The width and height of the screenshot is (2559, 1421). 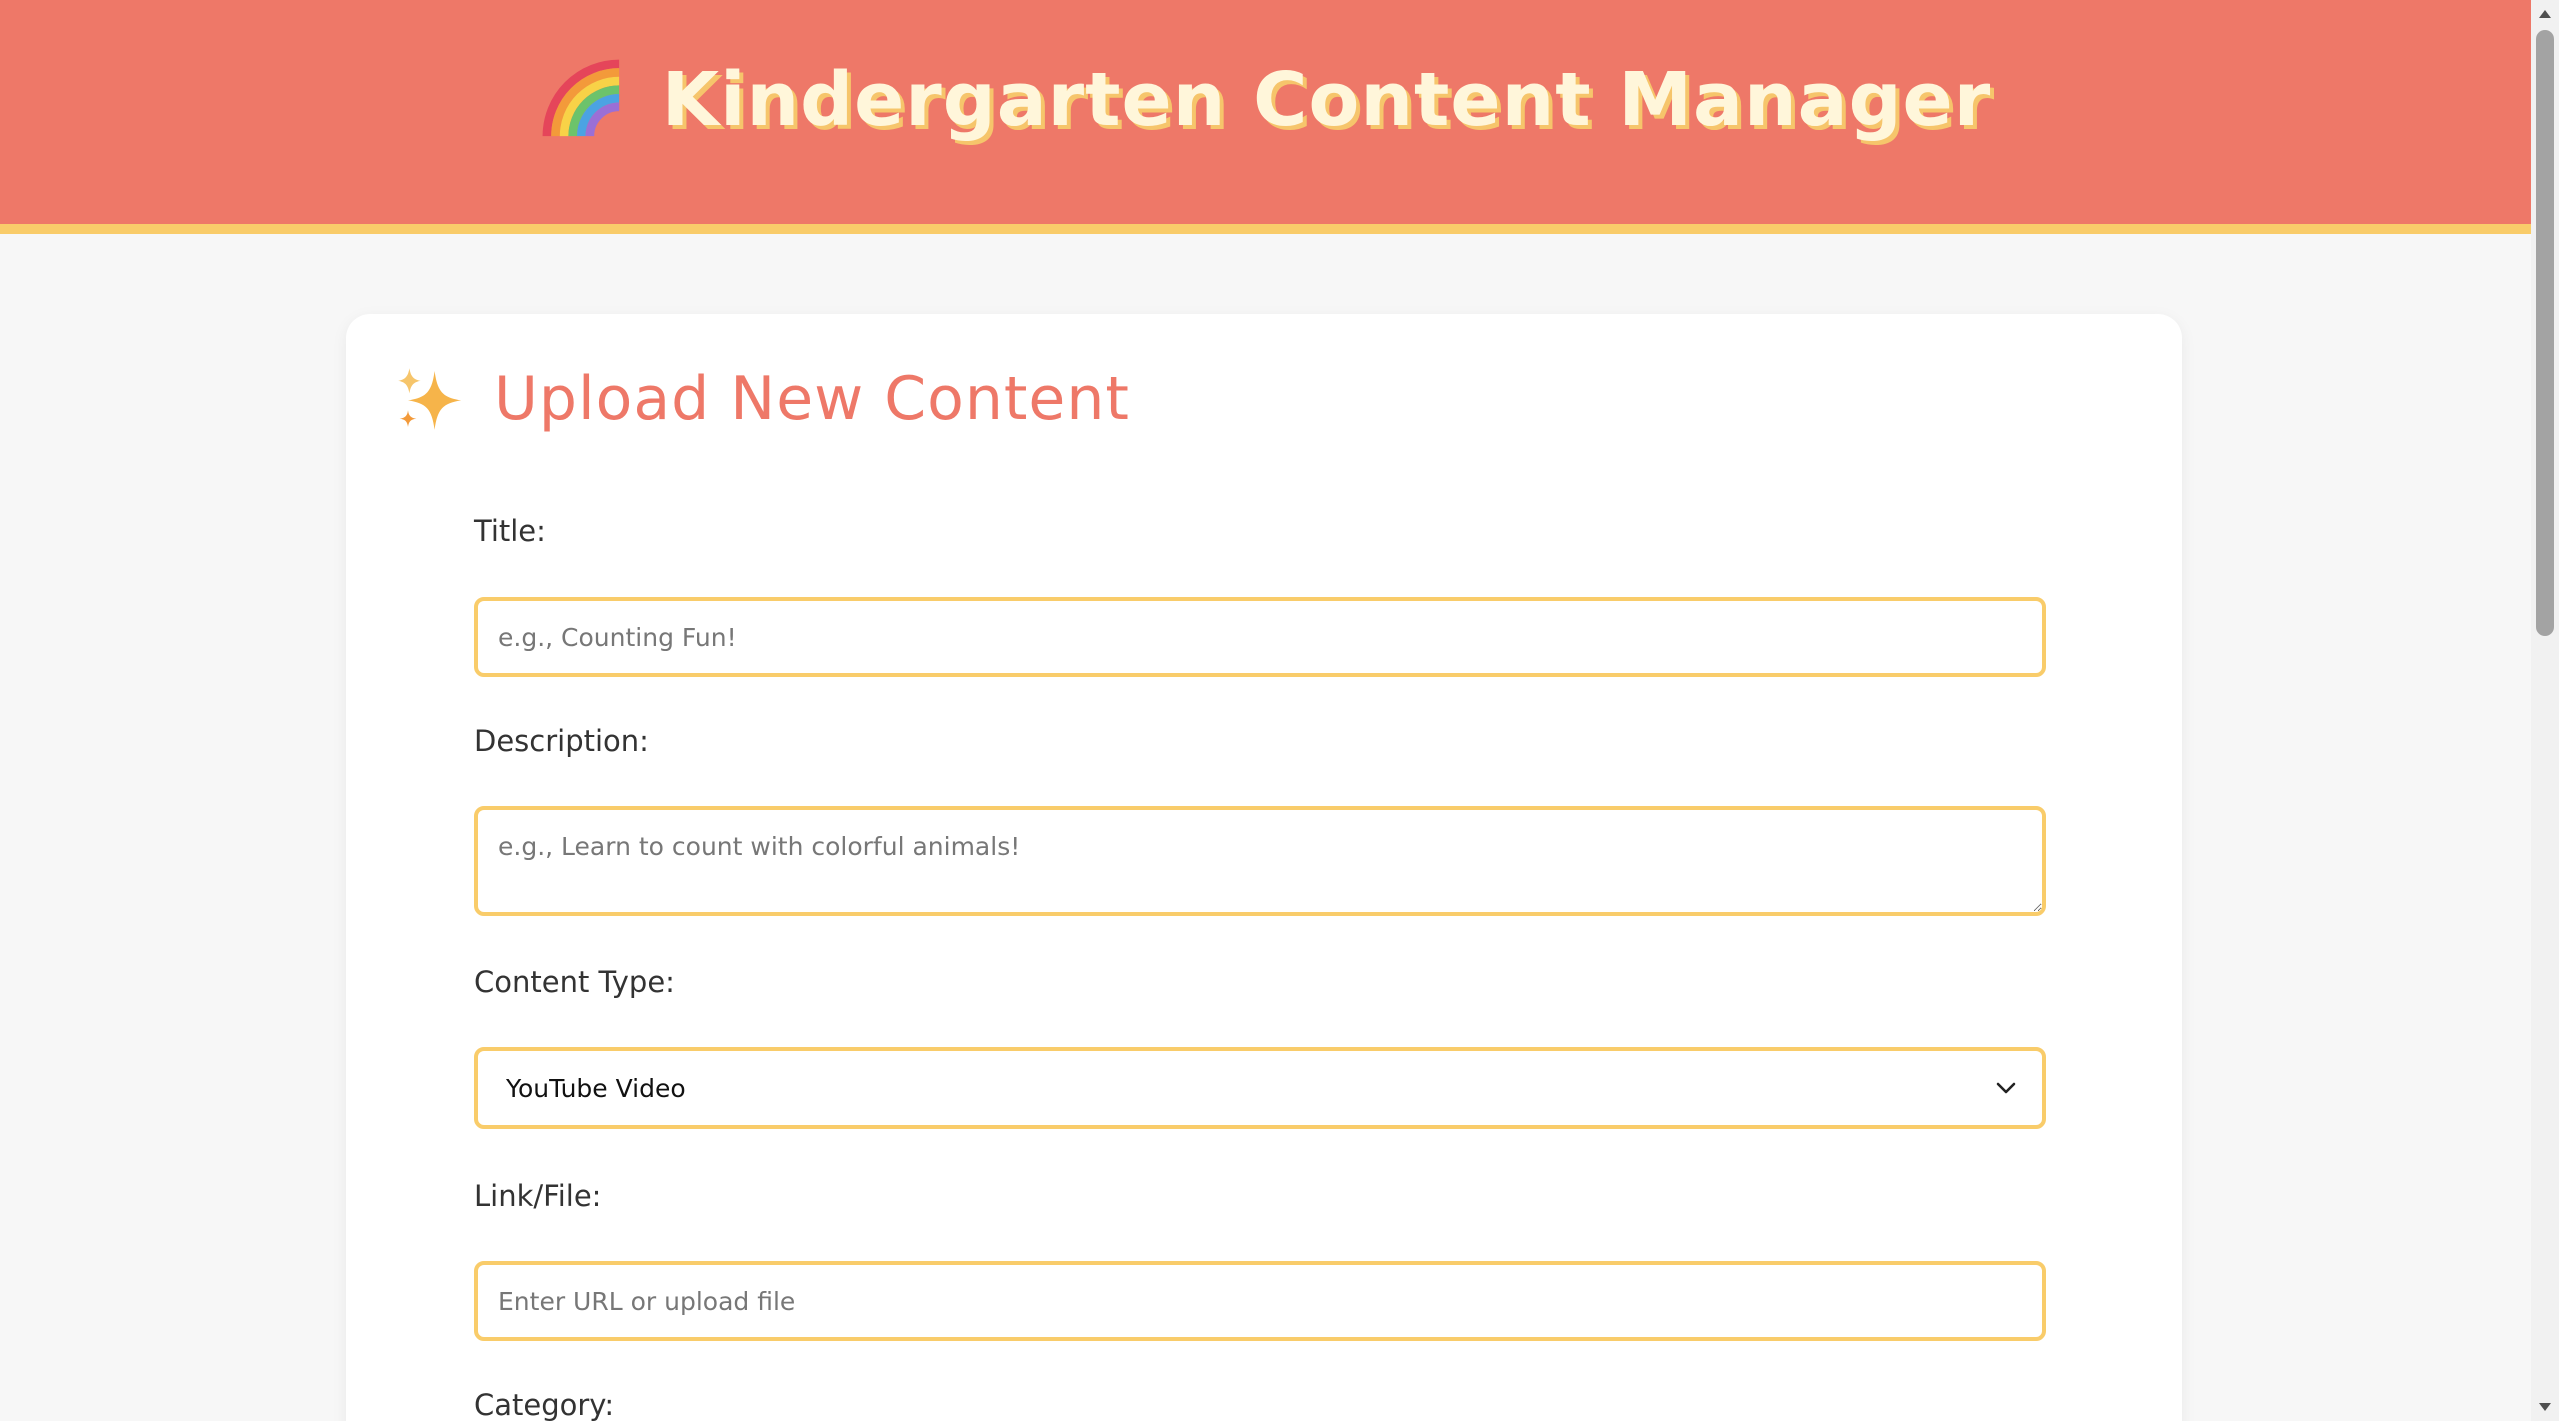 I want to click on scroll-thumb, so click(x=2545, y=333).